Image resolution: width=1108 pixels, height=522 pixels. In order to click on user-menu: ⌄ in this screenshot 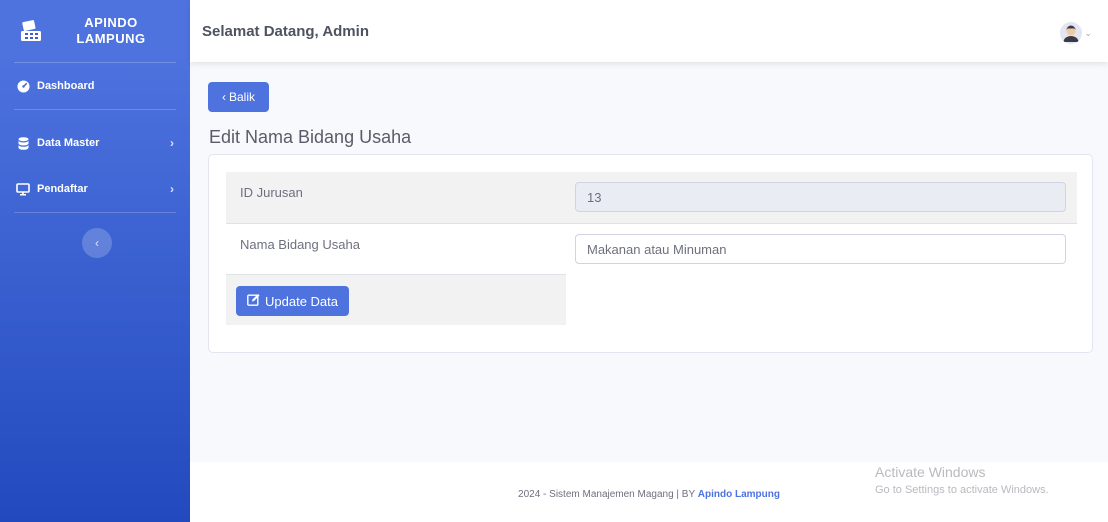, I will do `click(1076, 33)`.